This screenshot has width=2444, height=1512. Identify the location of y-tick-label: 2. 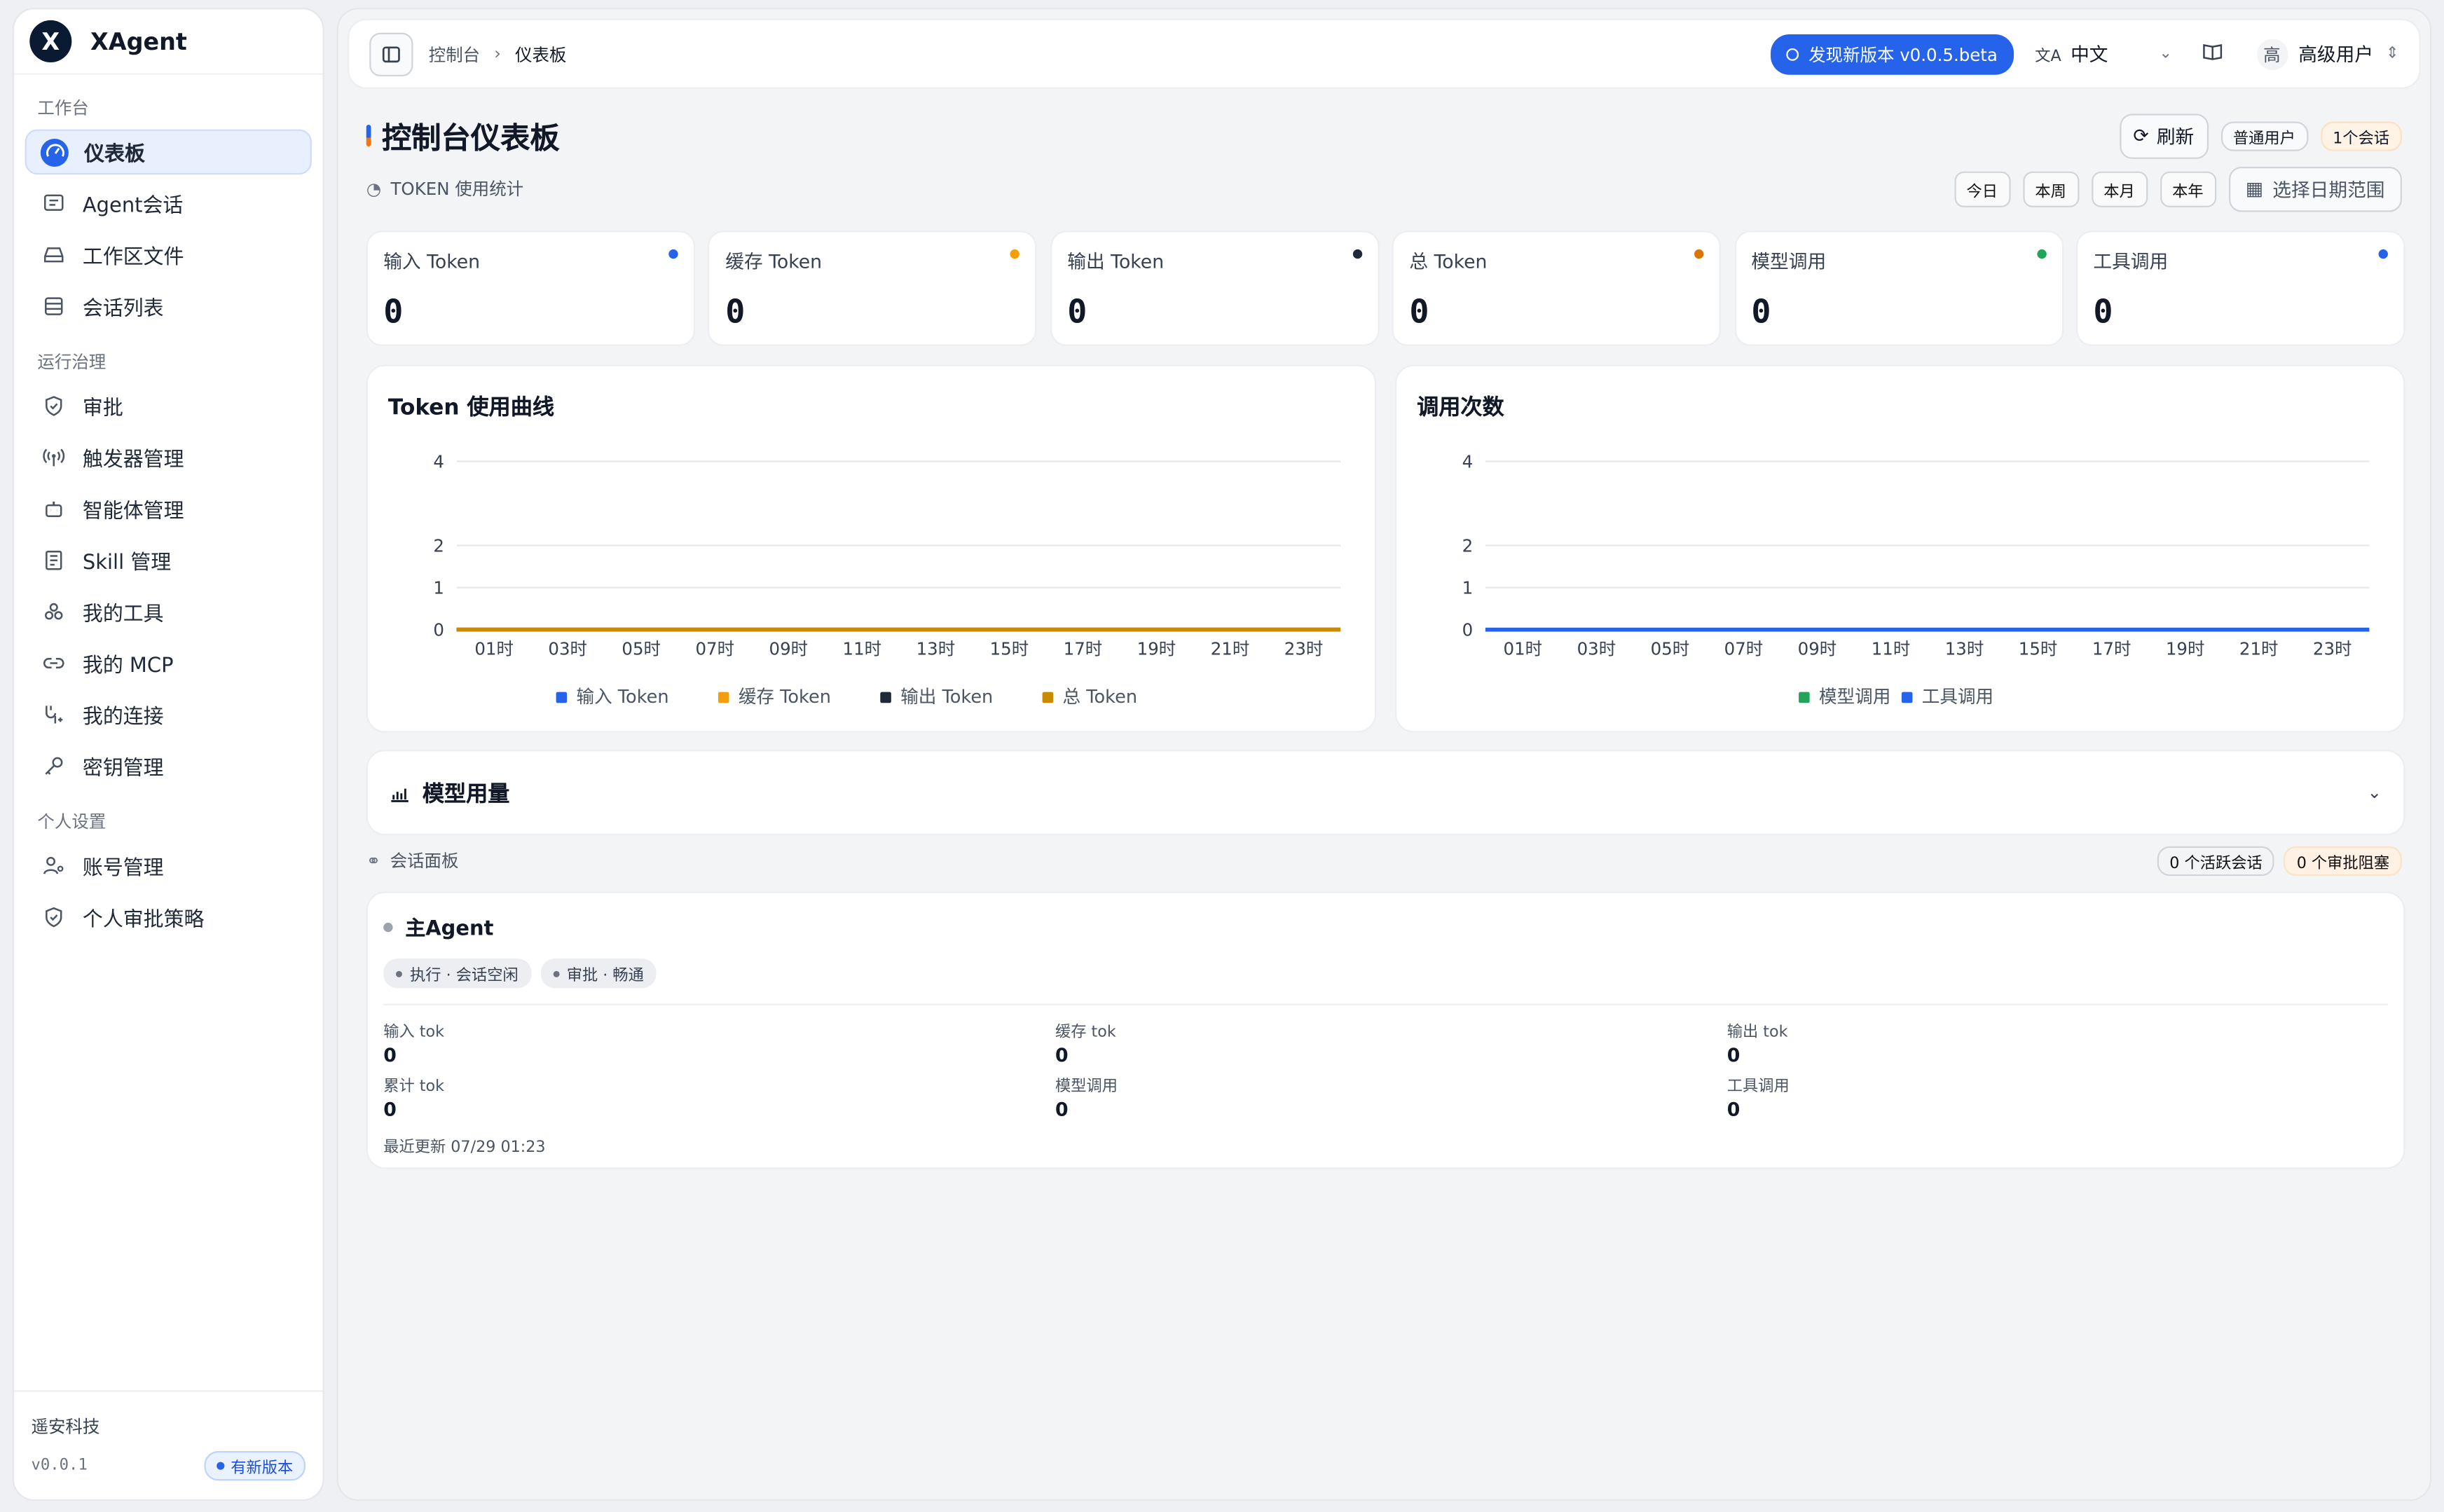
(439, 545).